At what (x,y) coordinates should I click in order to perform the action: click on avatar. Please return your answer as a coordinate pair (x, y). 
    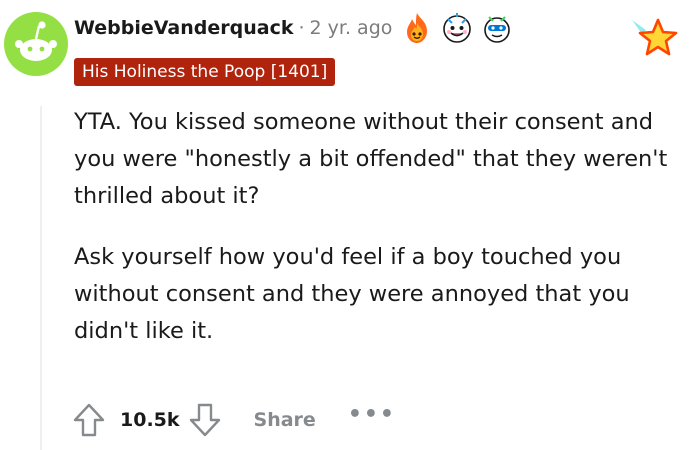
    Looking at the image, I should click on (36, 44).